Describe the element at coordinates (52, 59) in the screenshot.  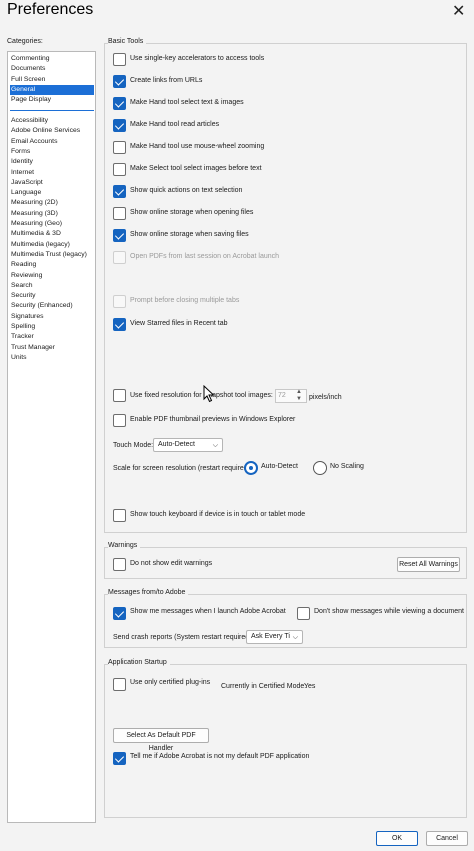
I see `category-item: Commenting` at that location.